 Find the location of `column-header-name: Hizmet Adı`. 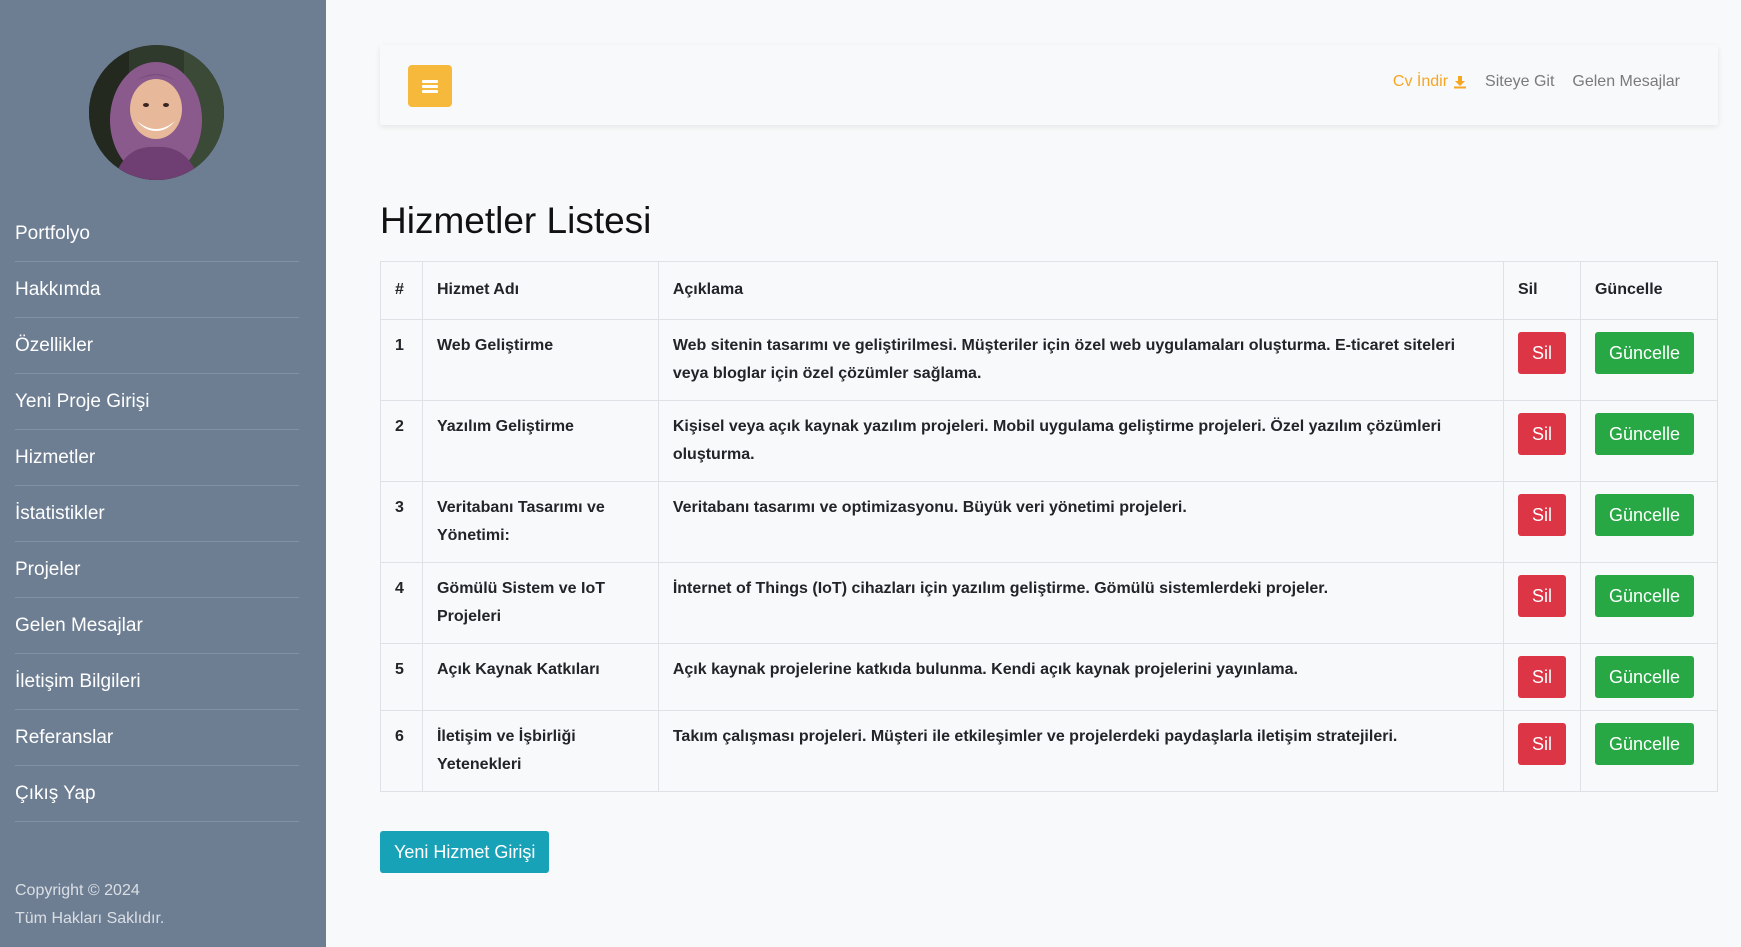

column-header-name: Hizmet Adı is located at coordinates (540, 290).